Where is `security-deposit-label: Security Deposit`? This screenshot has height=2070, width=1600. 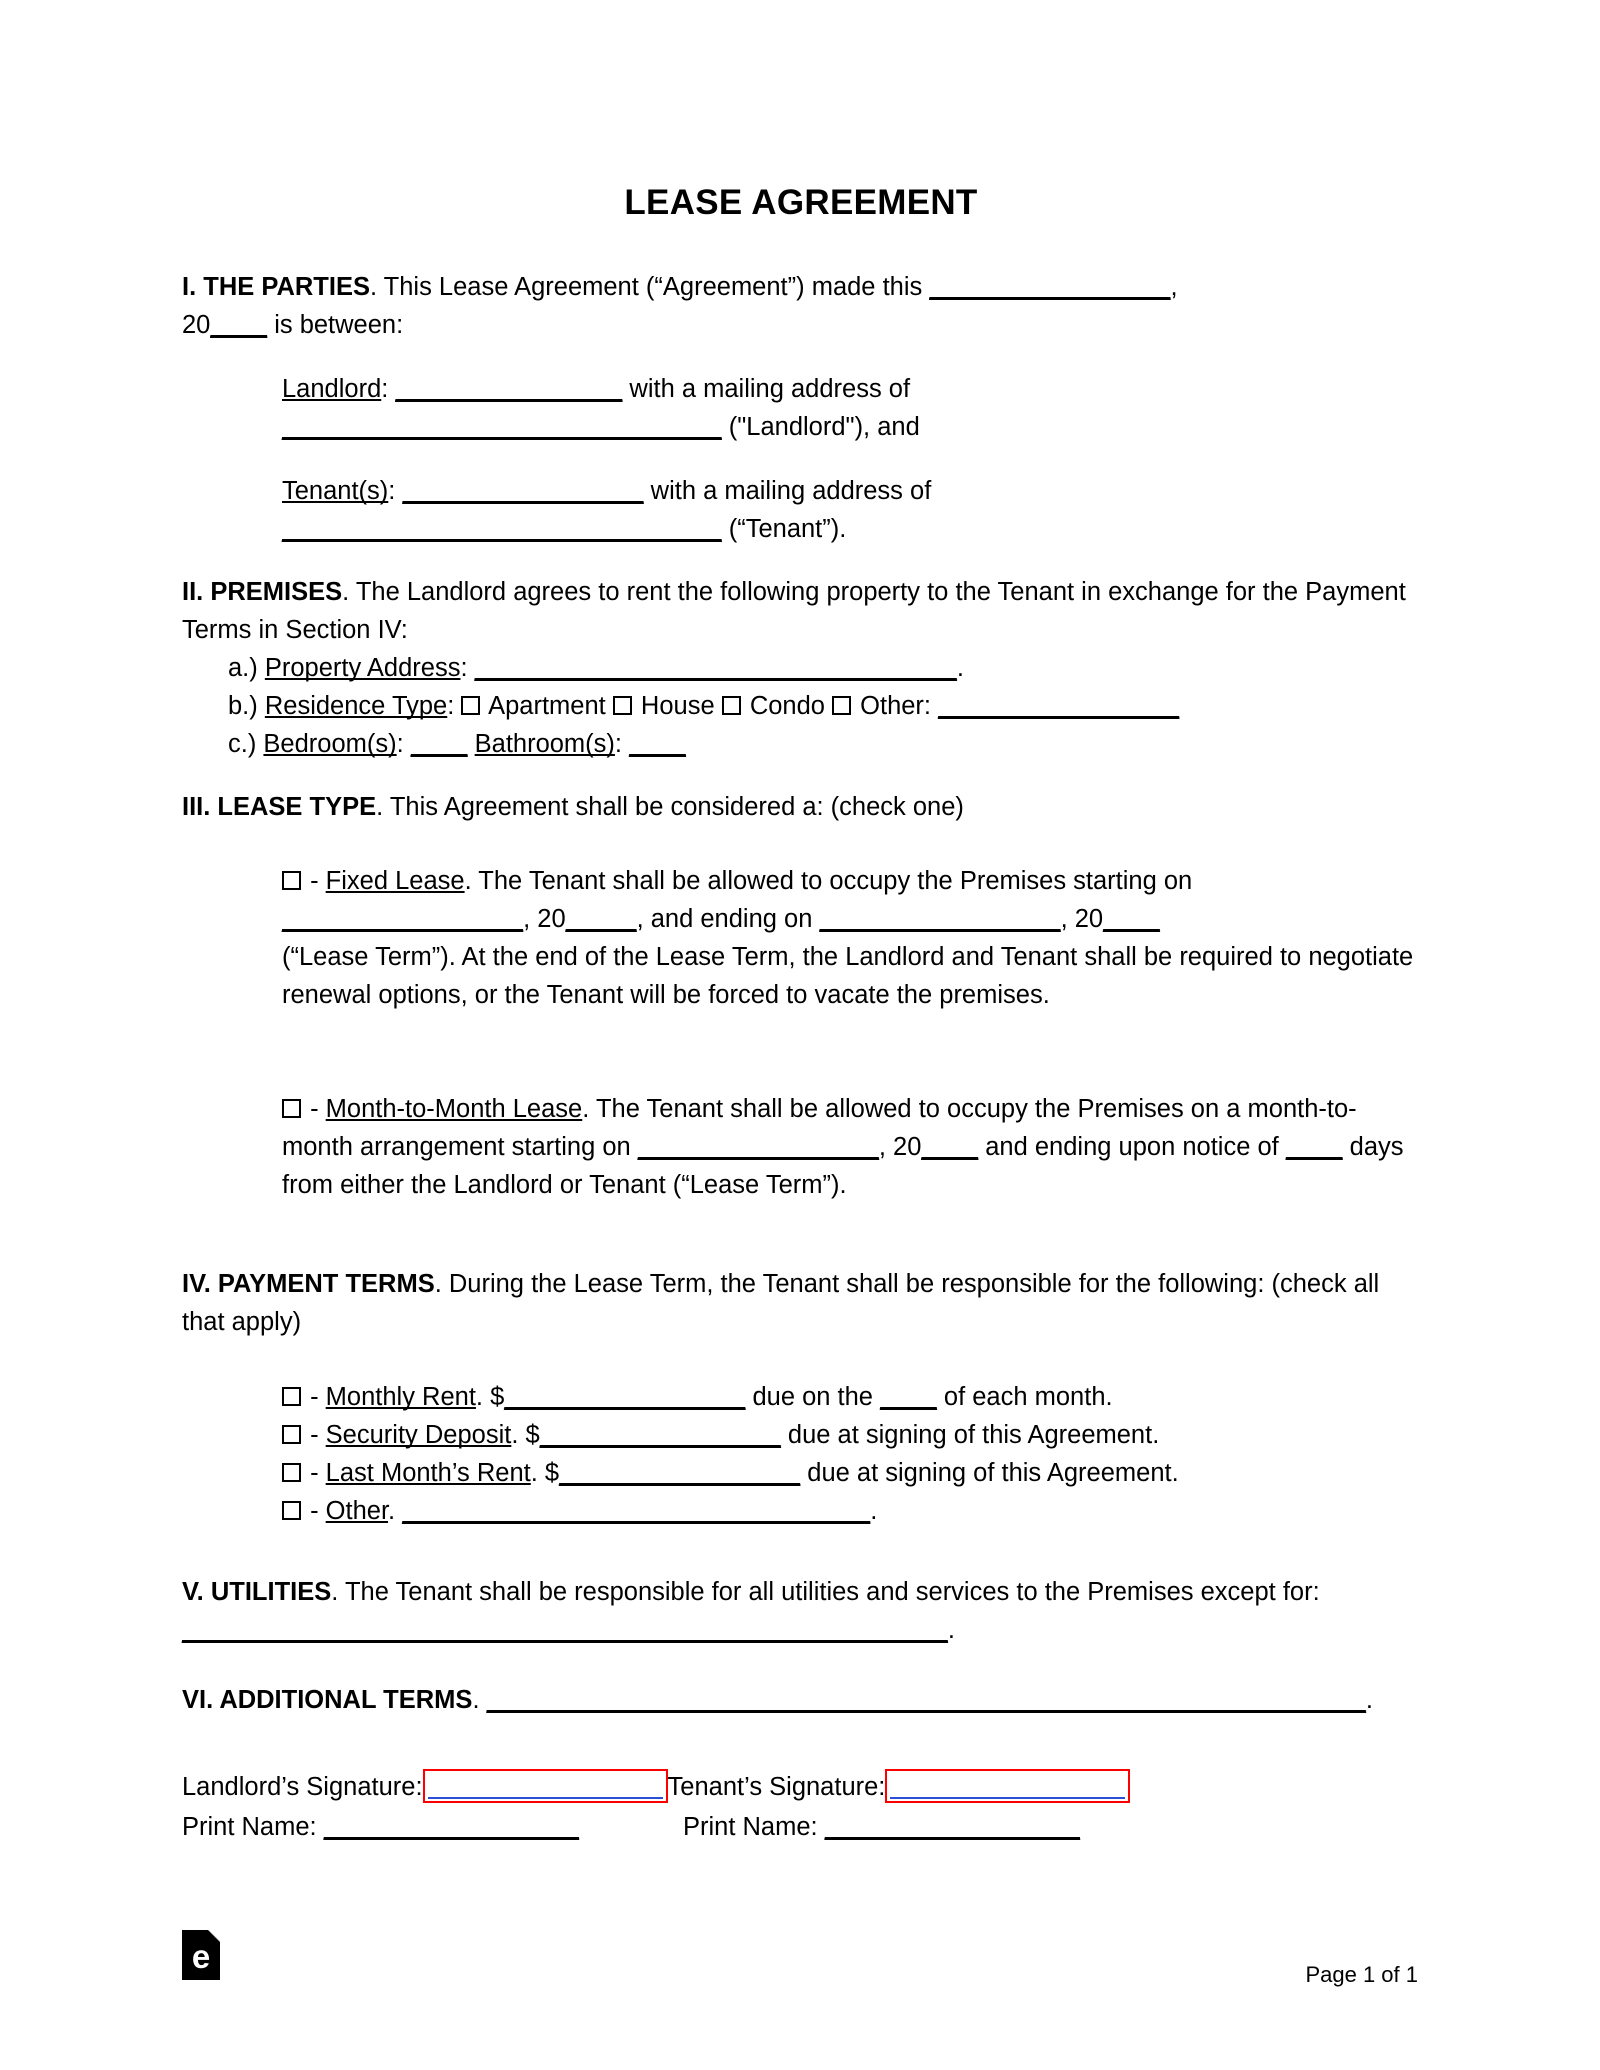
security-deposit-label: Security Deposit is located at coordinates (418, 1435).